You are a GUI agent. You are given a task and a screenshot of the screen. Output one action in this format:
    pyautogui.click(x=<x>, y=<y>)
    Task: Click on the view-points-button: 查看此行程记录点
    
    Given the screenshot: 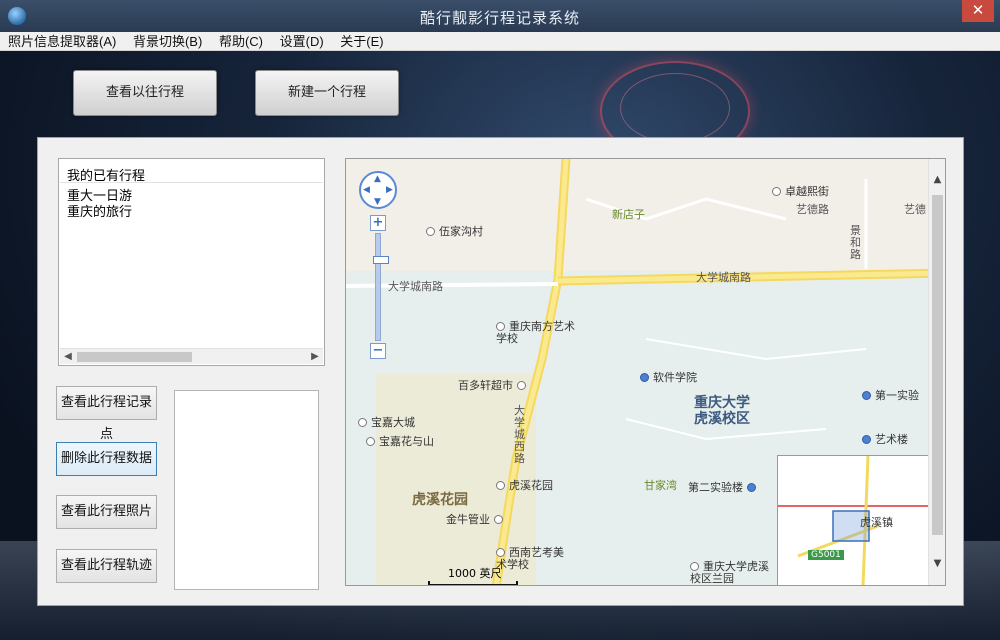 What is the action you would take?
    pyautogui.click(x=106, y=414)
    